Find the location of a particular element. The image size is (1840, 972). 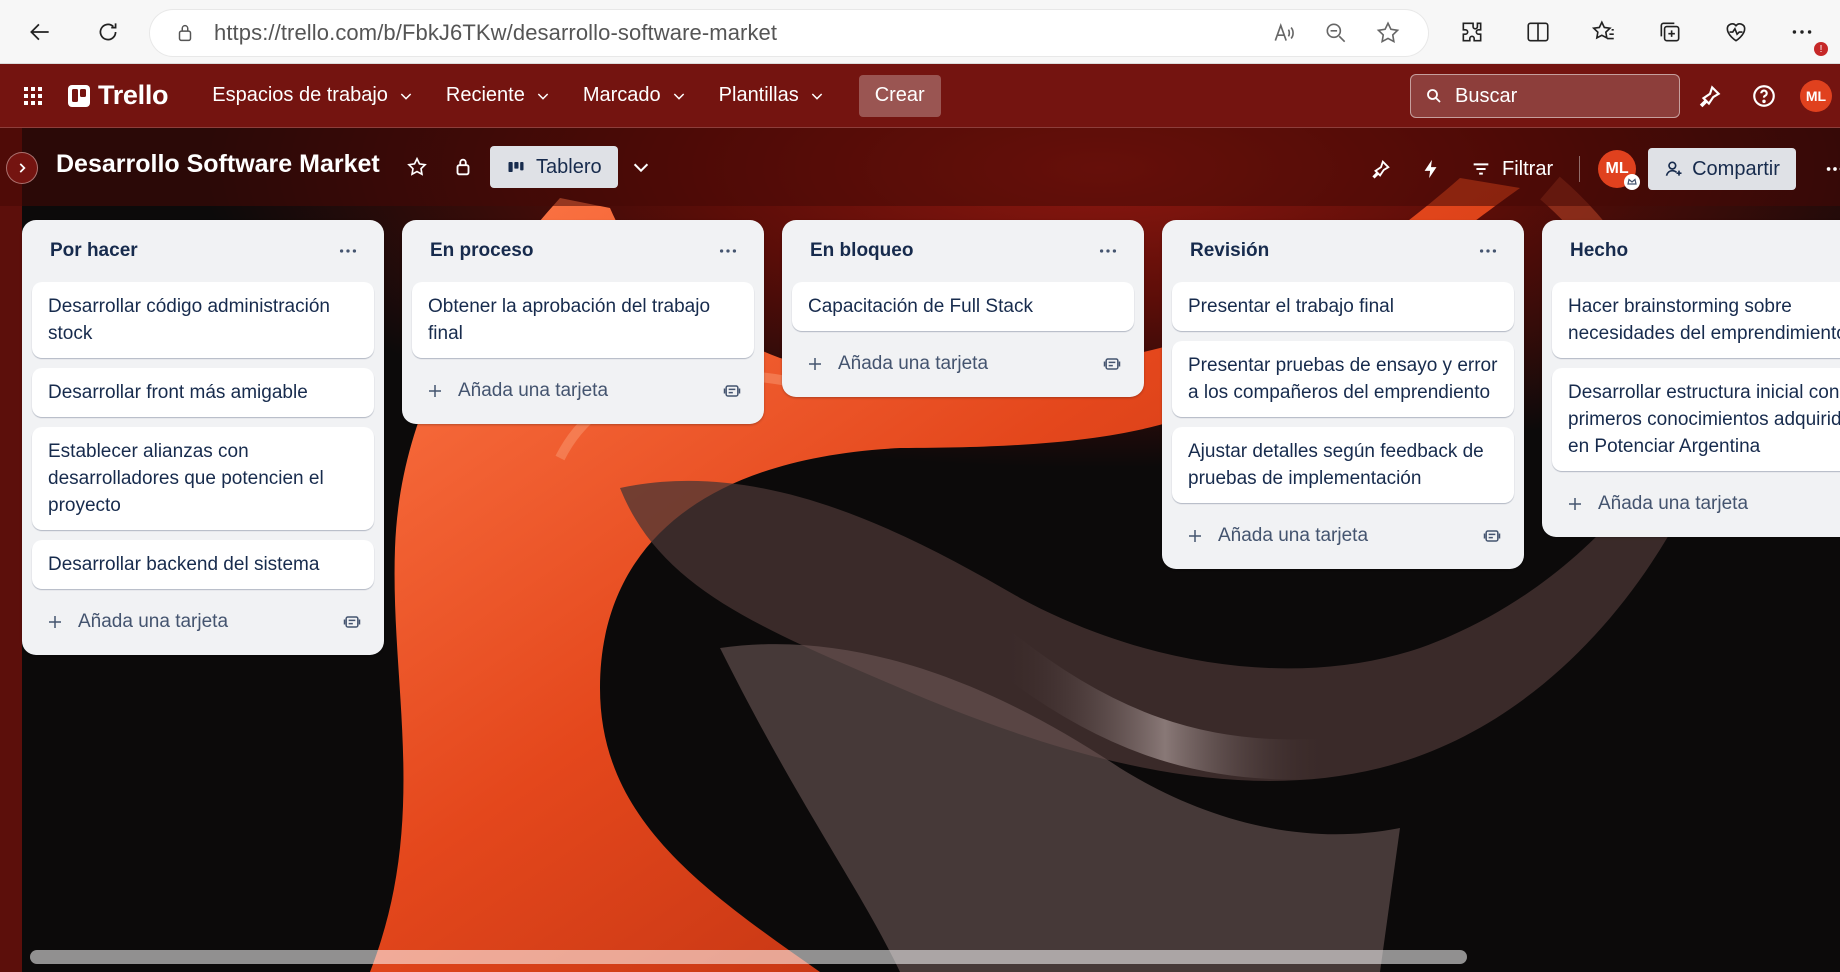

board-view-icon is located at coordinates (516, 167).